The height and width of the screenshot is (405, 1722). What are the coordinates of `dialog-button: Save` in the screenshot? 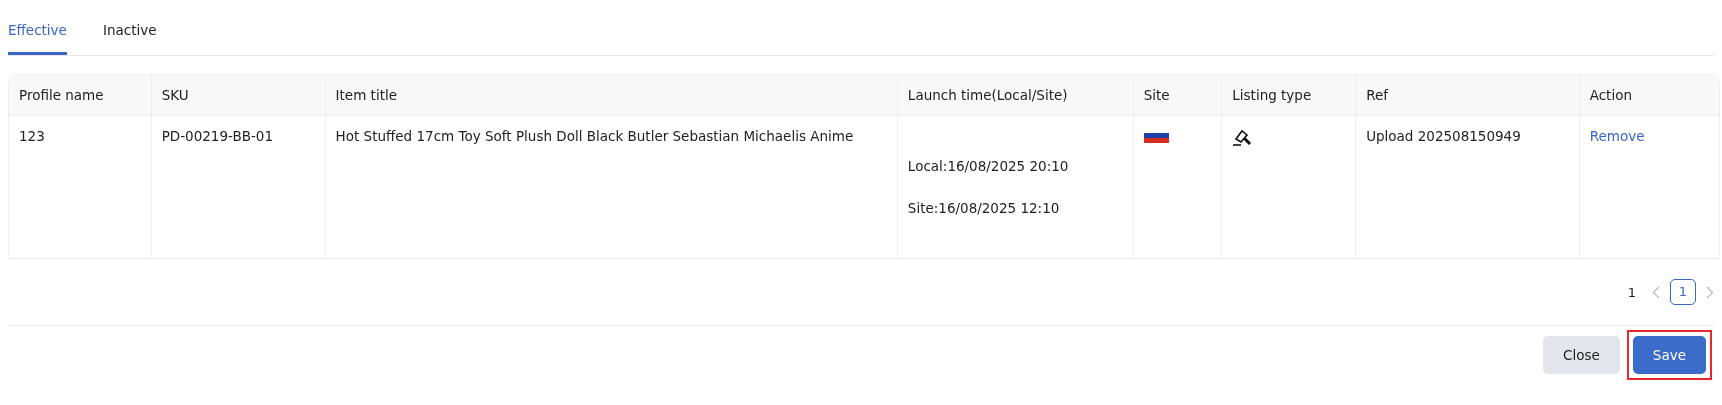 It's located at (1669, 355).